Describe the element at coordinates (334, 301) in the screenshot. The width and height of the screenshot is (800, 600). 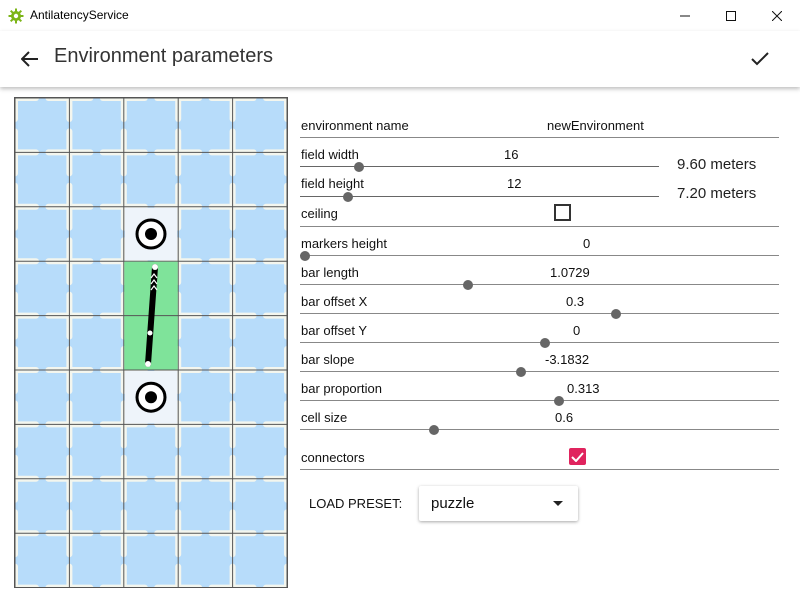
I see `bar-offset-x-label: bar offset X` at that location.